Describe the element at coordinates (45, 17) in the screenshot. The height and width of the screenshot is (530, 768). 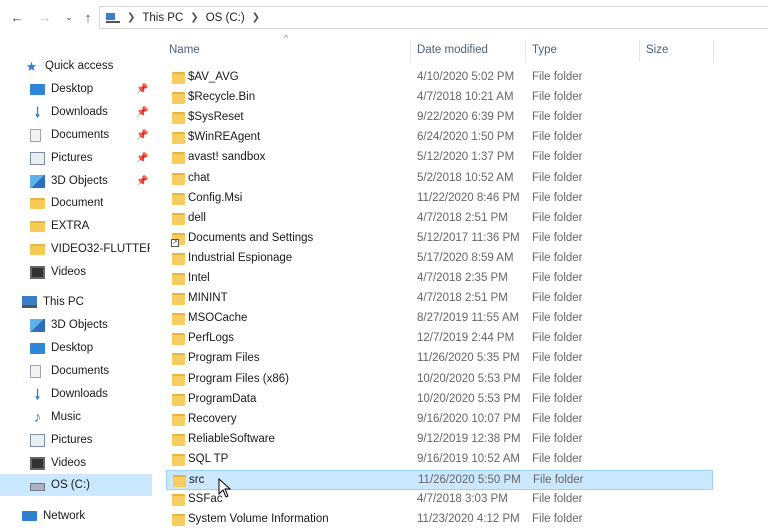
I see `forward-arrow-icon: →` at that location.